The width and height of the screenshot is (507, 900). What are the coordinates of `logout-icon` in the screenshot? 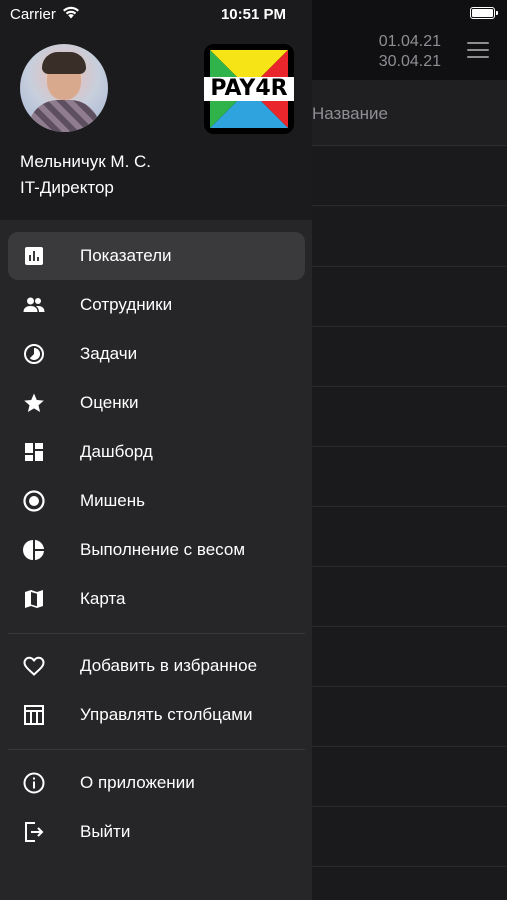 It's located at (34, 832).